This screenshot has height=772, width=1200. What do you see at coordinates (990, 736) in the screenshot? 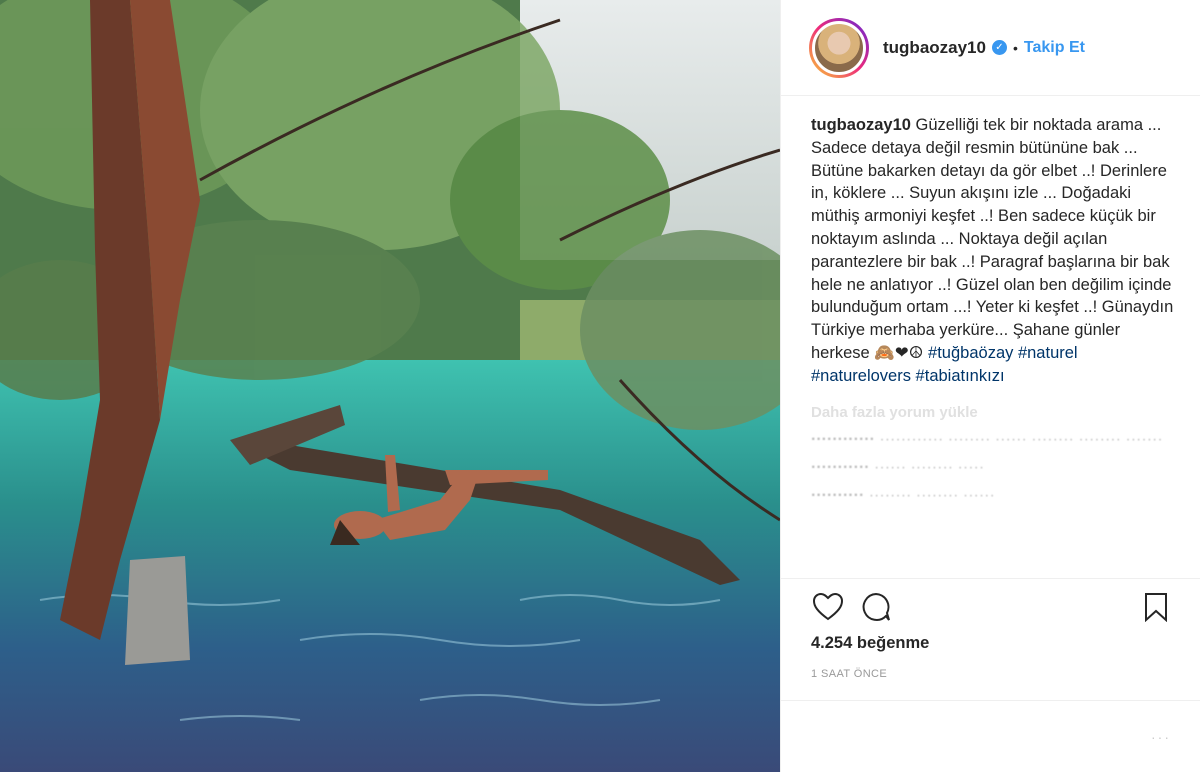
I see `add-comment-area: ···` at bounding box center [990, 736].